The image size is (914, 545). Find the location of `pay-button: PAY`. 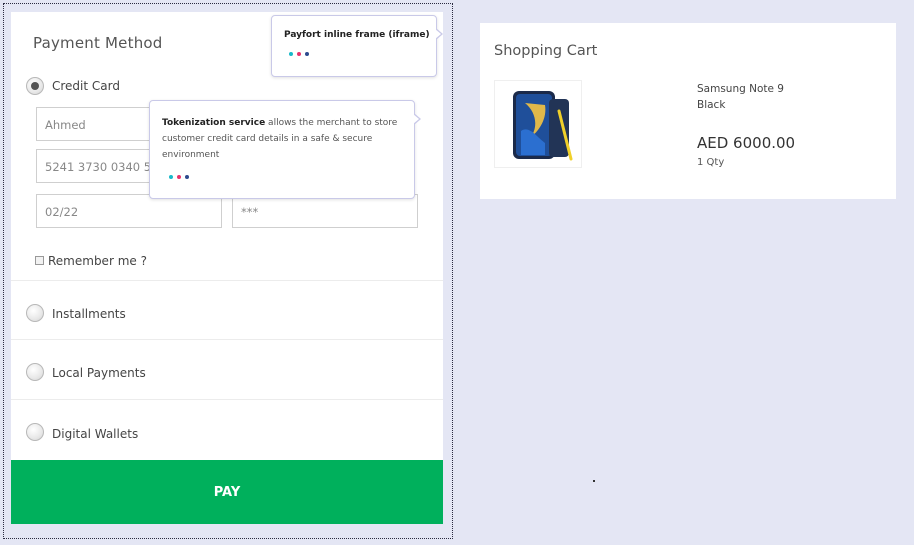

pay-button: PAY is located at coordinates (227, 492).